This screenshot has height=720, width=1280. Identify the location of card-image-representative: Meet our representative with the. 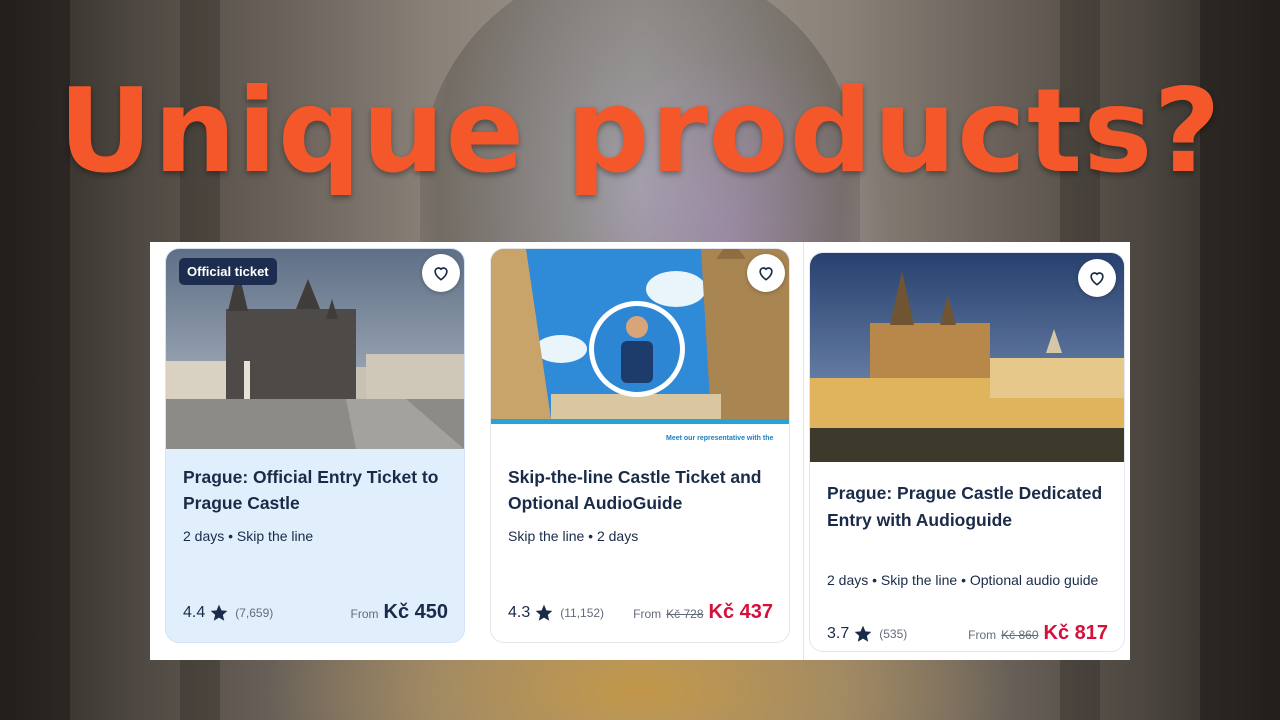
(640, 349).